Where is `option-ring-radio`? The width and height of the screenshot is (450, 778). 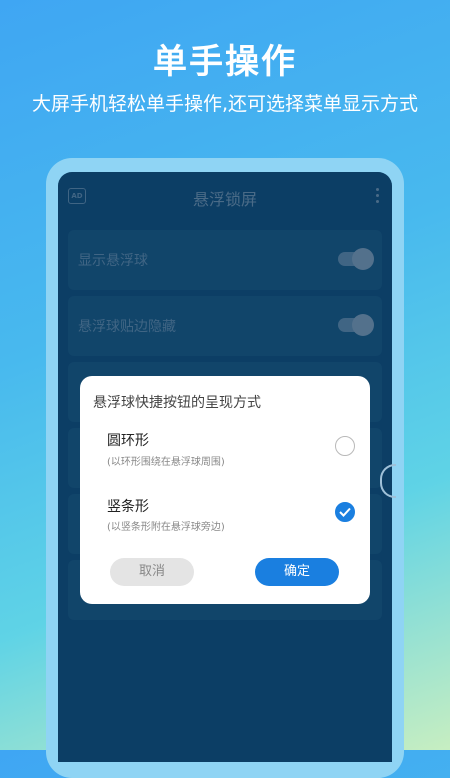 option-ring-radio is located at coordinates (345, 446).